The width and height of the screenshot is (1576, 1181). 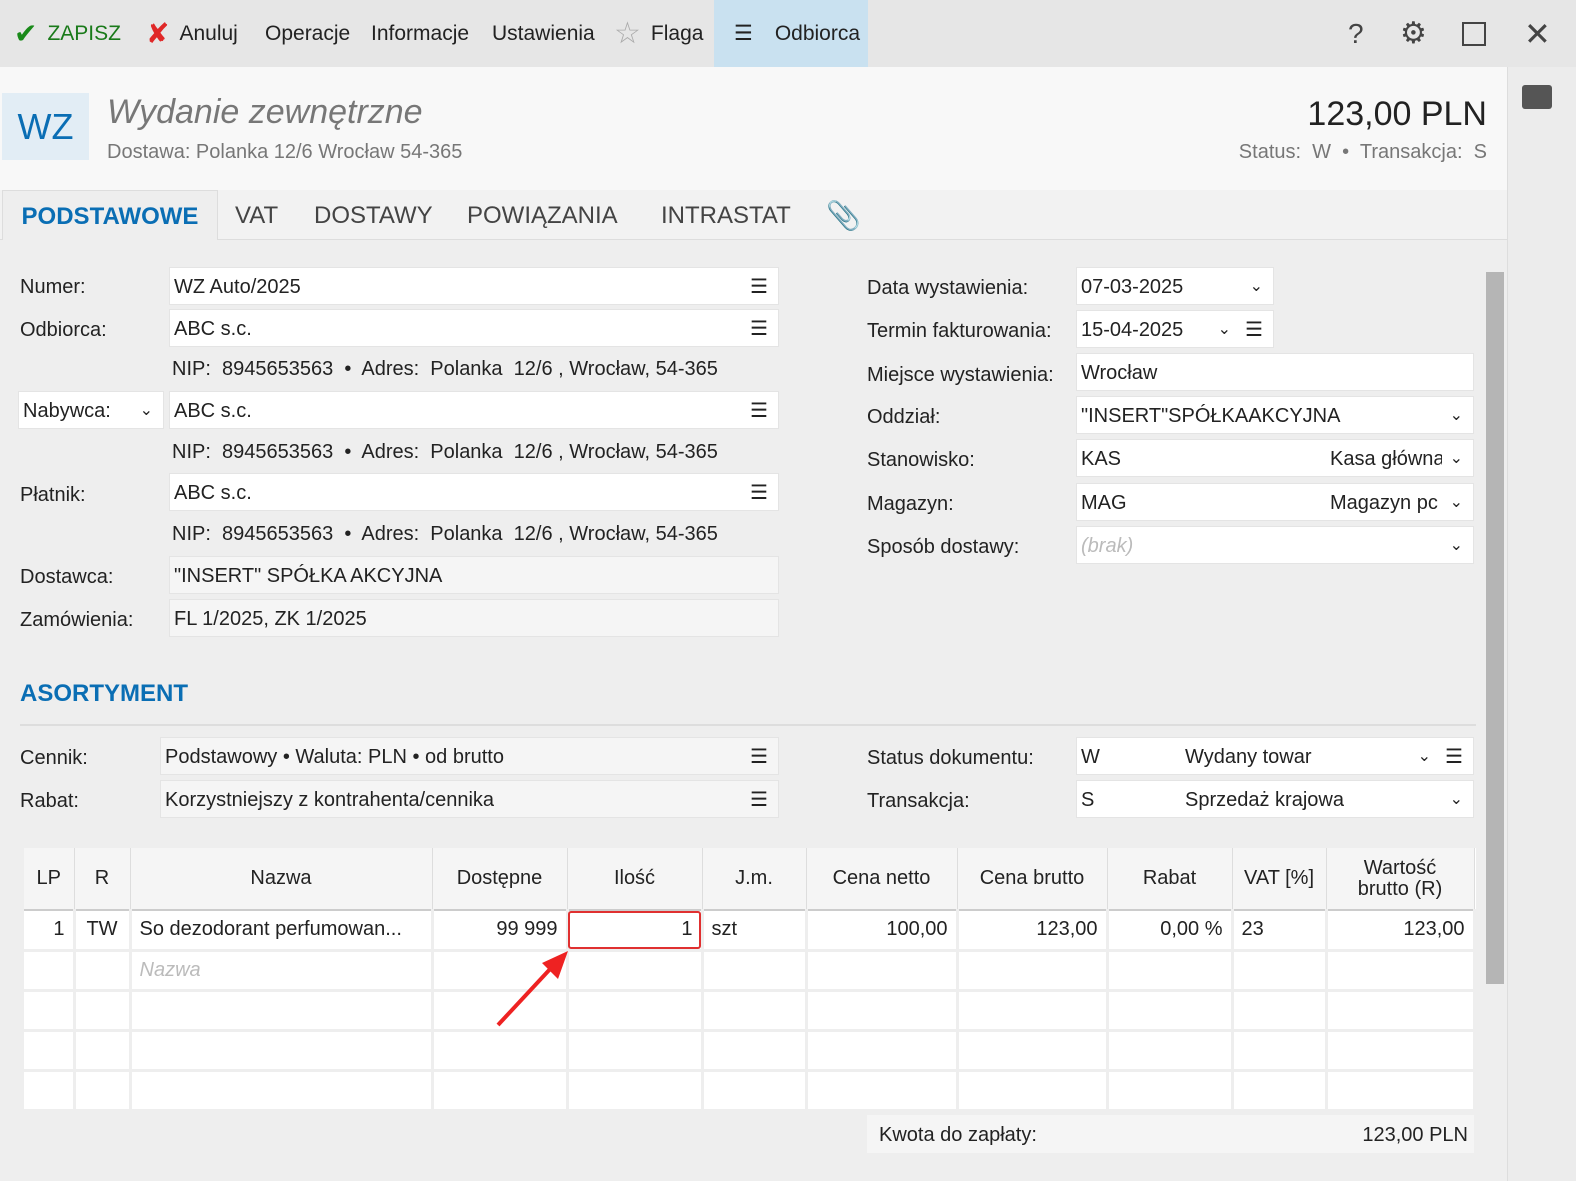 What do you see at coordinates (542, 215) in the screenshot?
I see `tab-powiazania: POWIĄZANIA` at bounding box center [542, 215].